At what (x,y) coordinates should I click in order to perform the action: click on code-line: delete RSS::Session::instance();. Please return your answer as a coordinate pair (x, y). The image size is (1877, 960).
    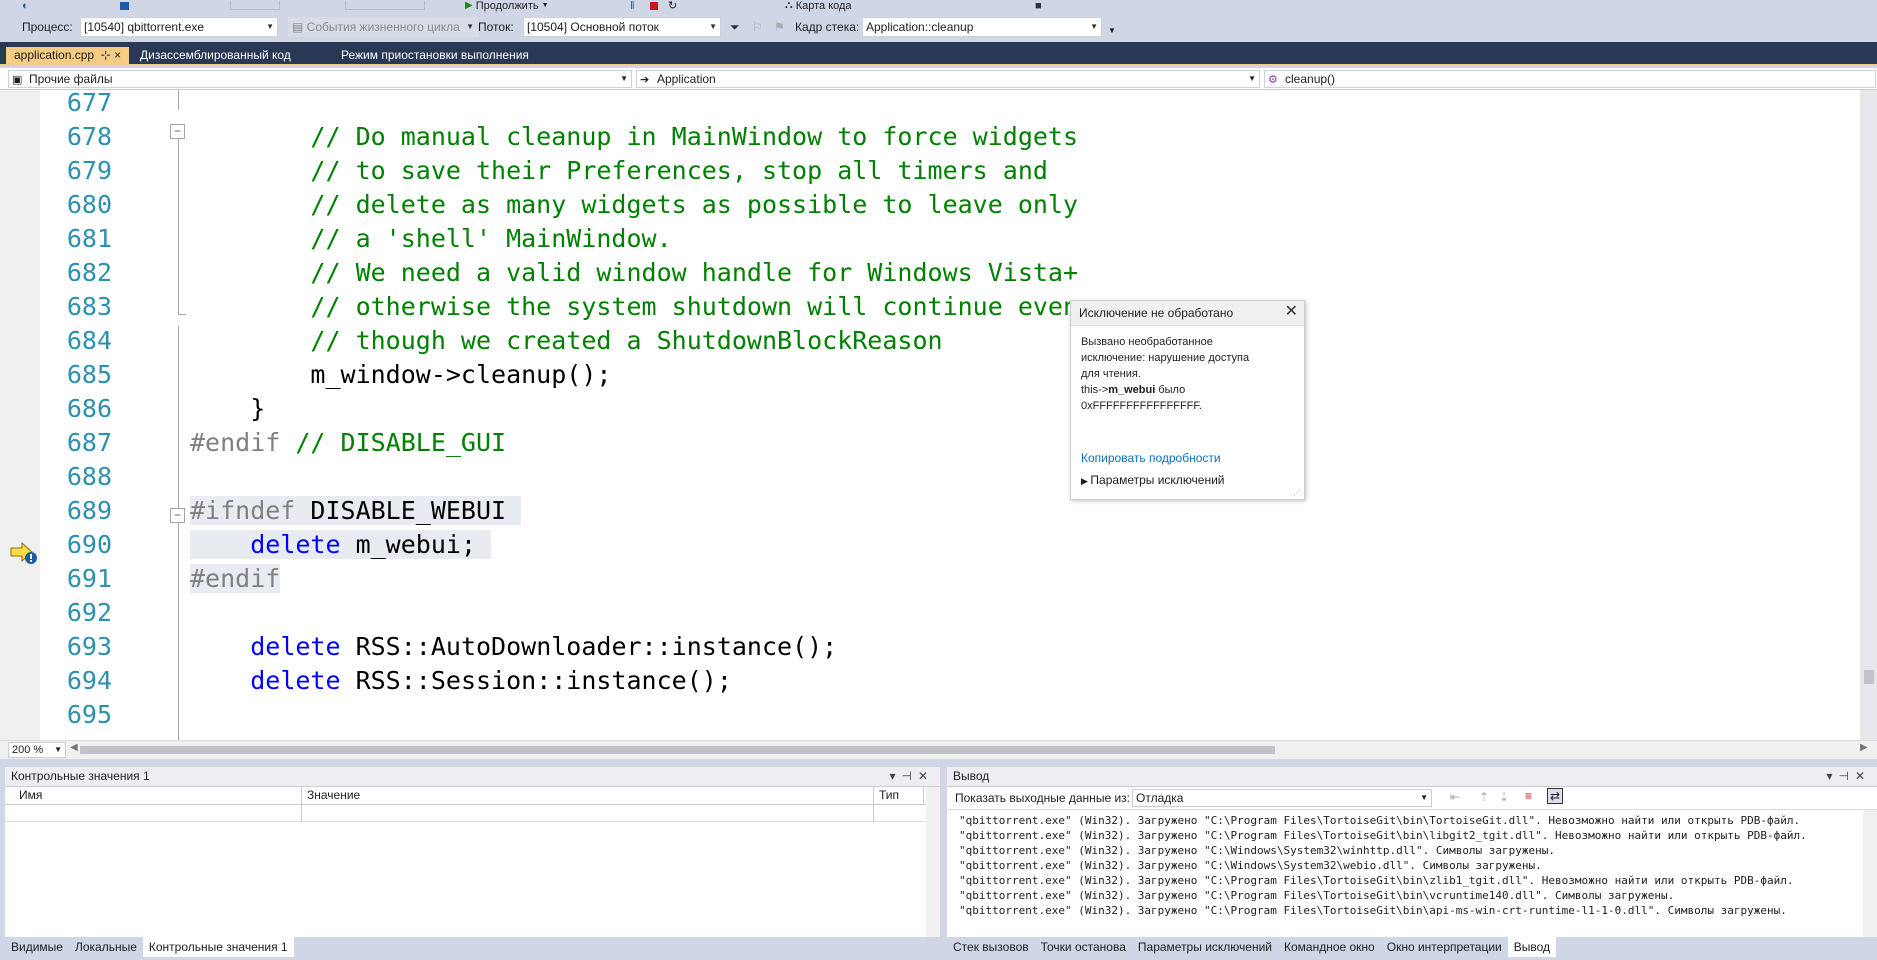
    Looking at the image, I should click on (461, 681).